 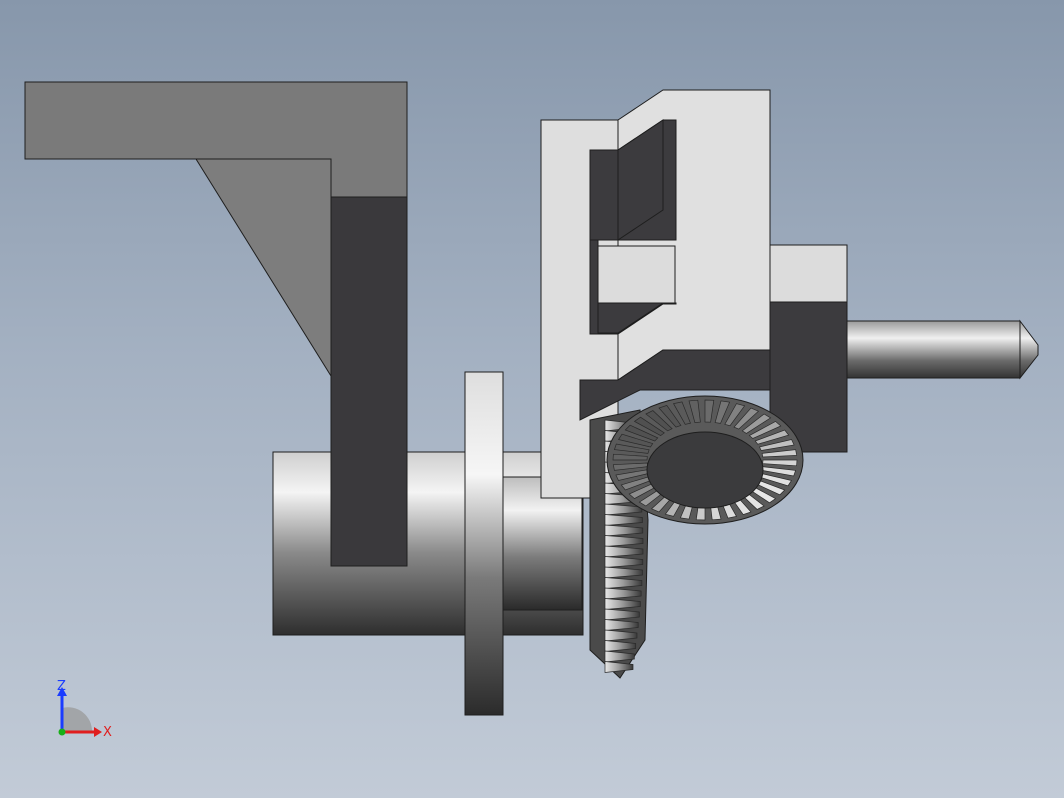 I want to click on y-axis-dot, so click(x=62, y=732).